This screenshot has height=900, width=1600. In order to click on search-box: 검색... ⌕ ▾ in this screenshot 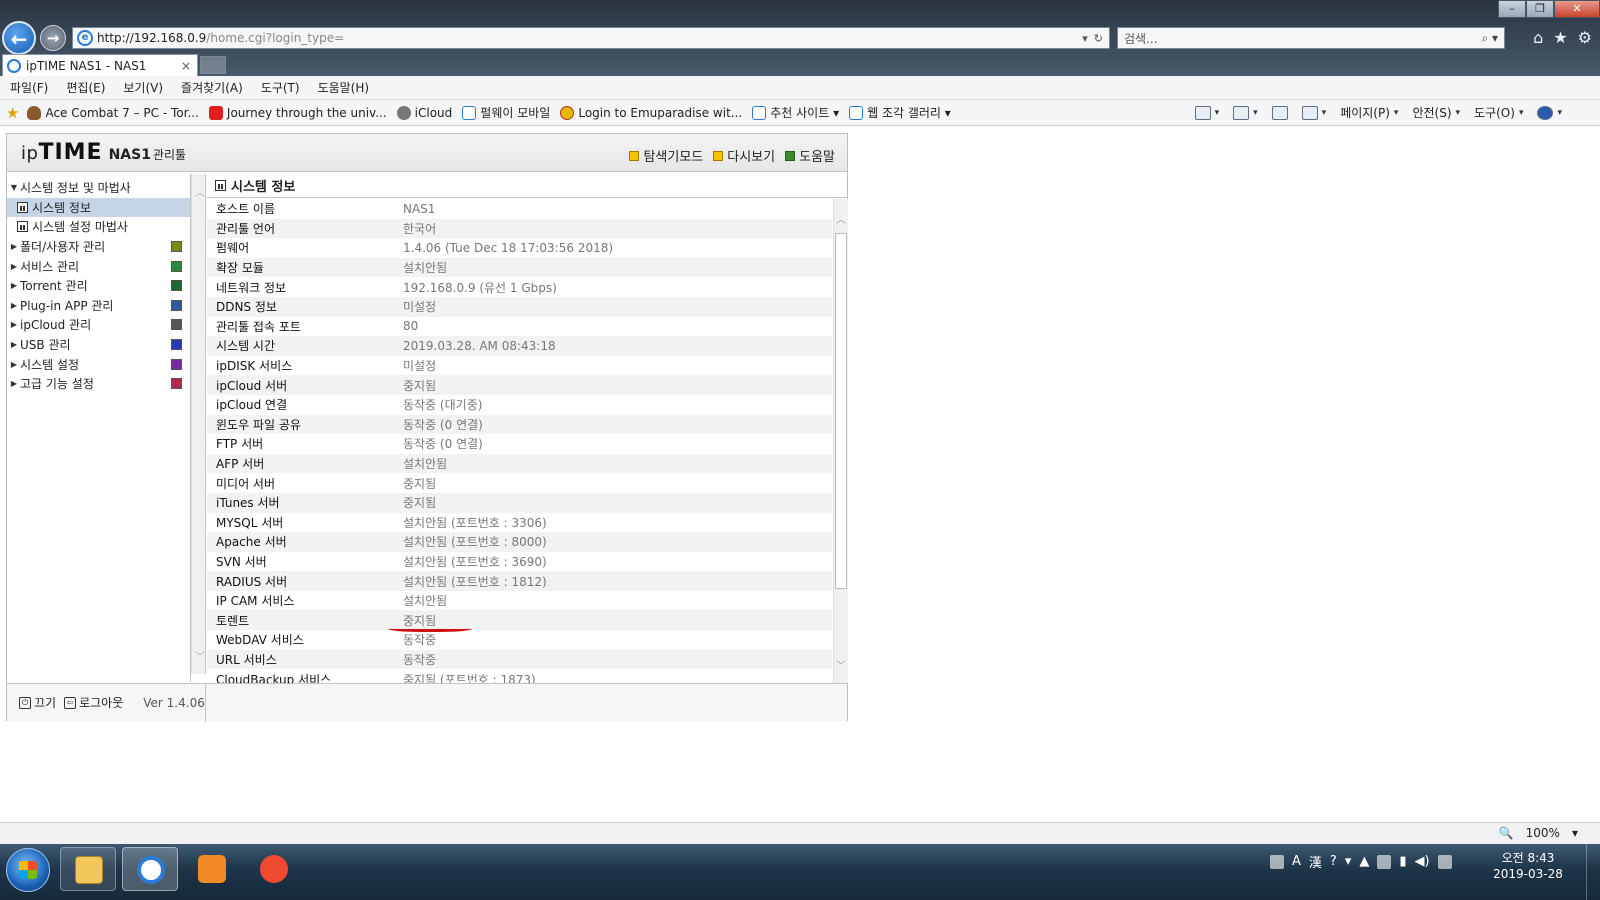, I will do `click(1311, 38)`.